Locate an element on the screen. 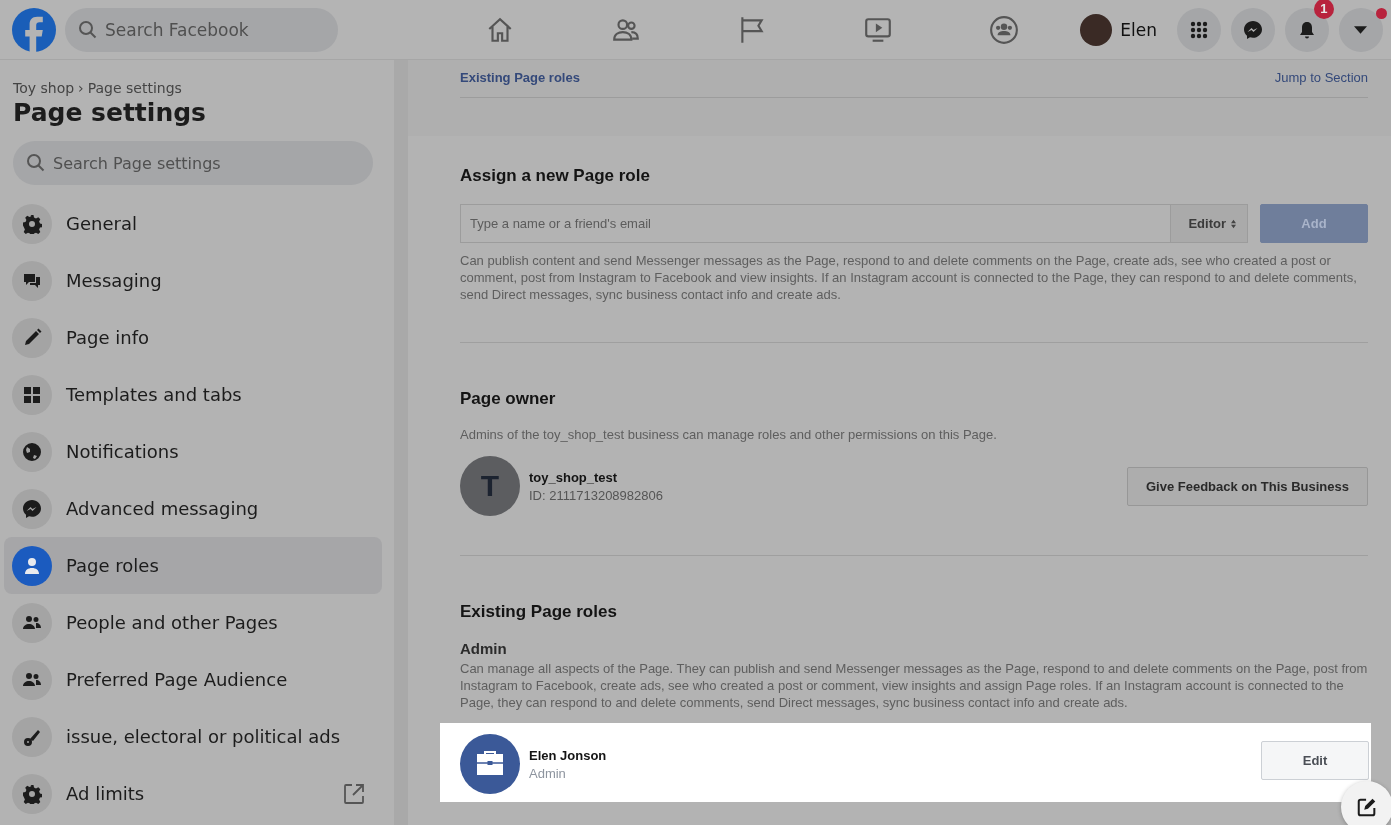 This screenshot has height=825, width=1391. compose-button is located at coordinates (1366, 803).